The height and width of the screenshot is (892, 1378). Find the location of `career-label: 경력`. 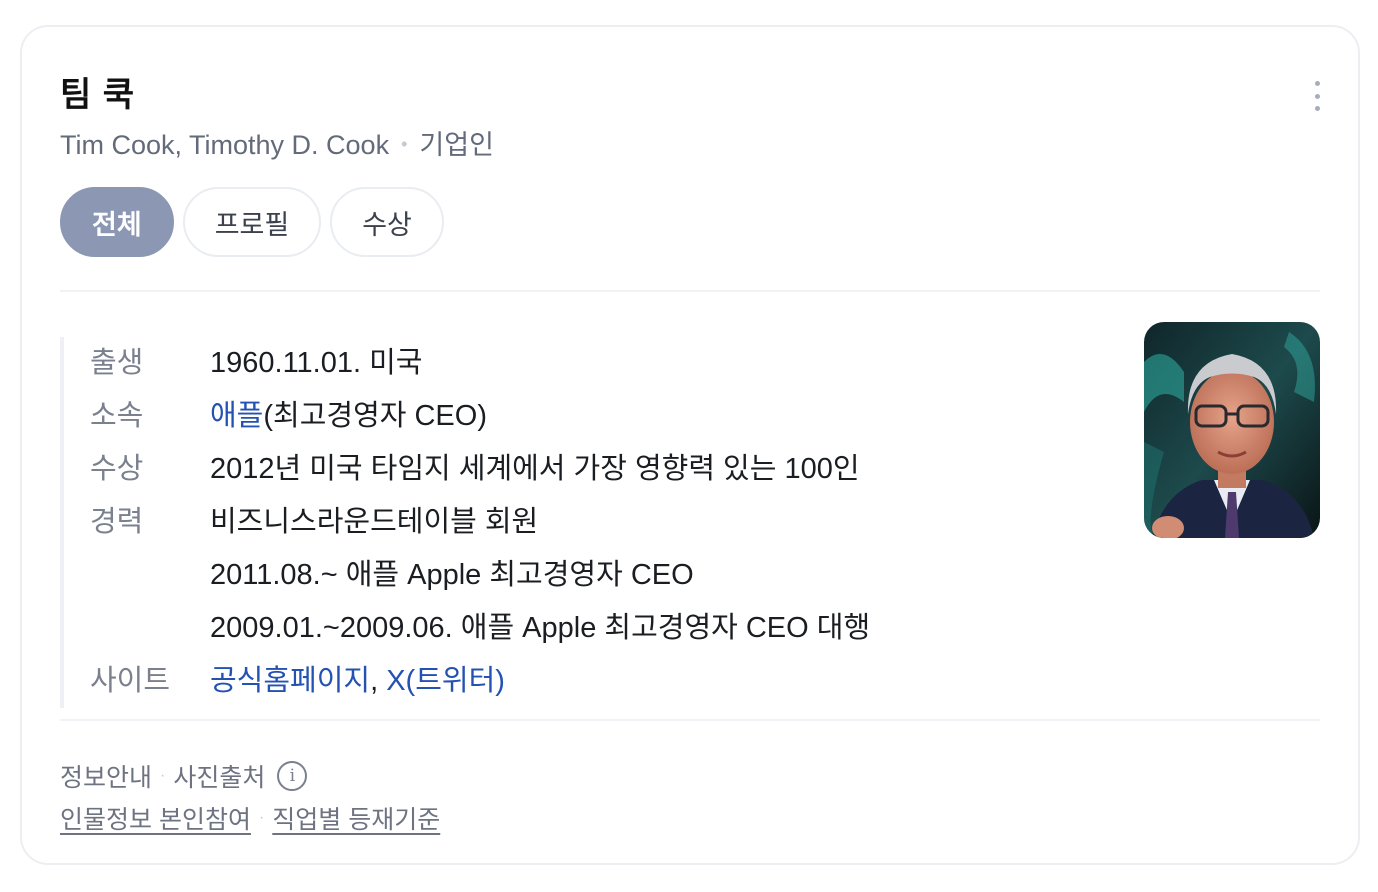

career-label: 경력 is located at coordinates (117, 522).